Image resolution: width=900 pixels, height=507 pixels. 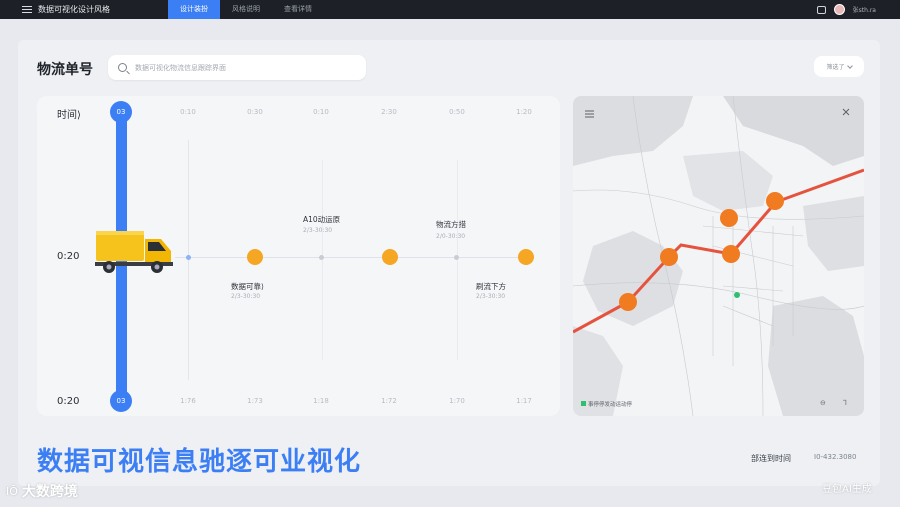 I want to click on column-foot: 1:72, so click(x=389, y=401).